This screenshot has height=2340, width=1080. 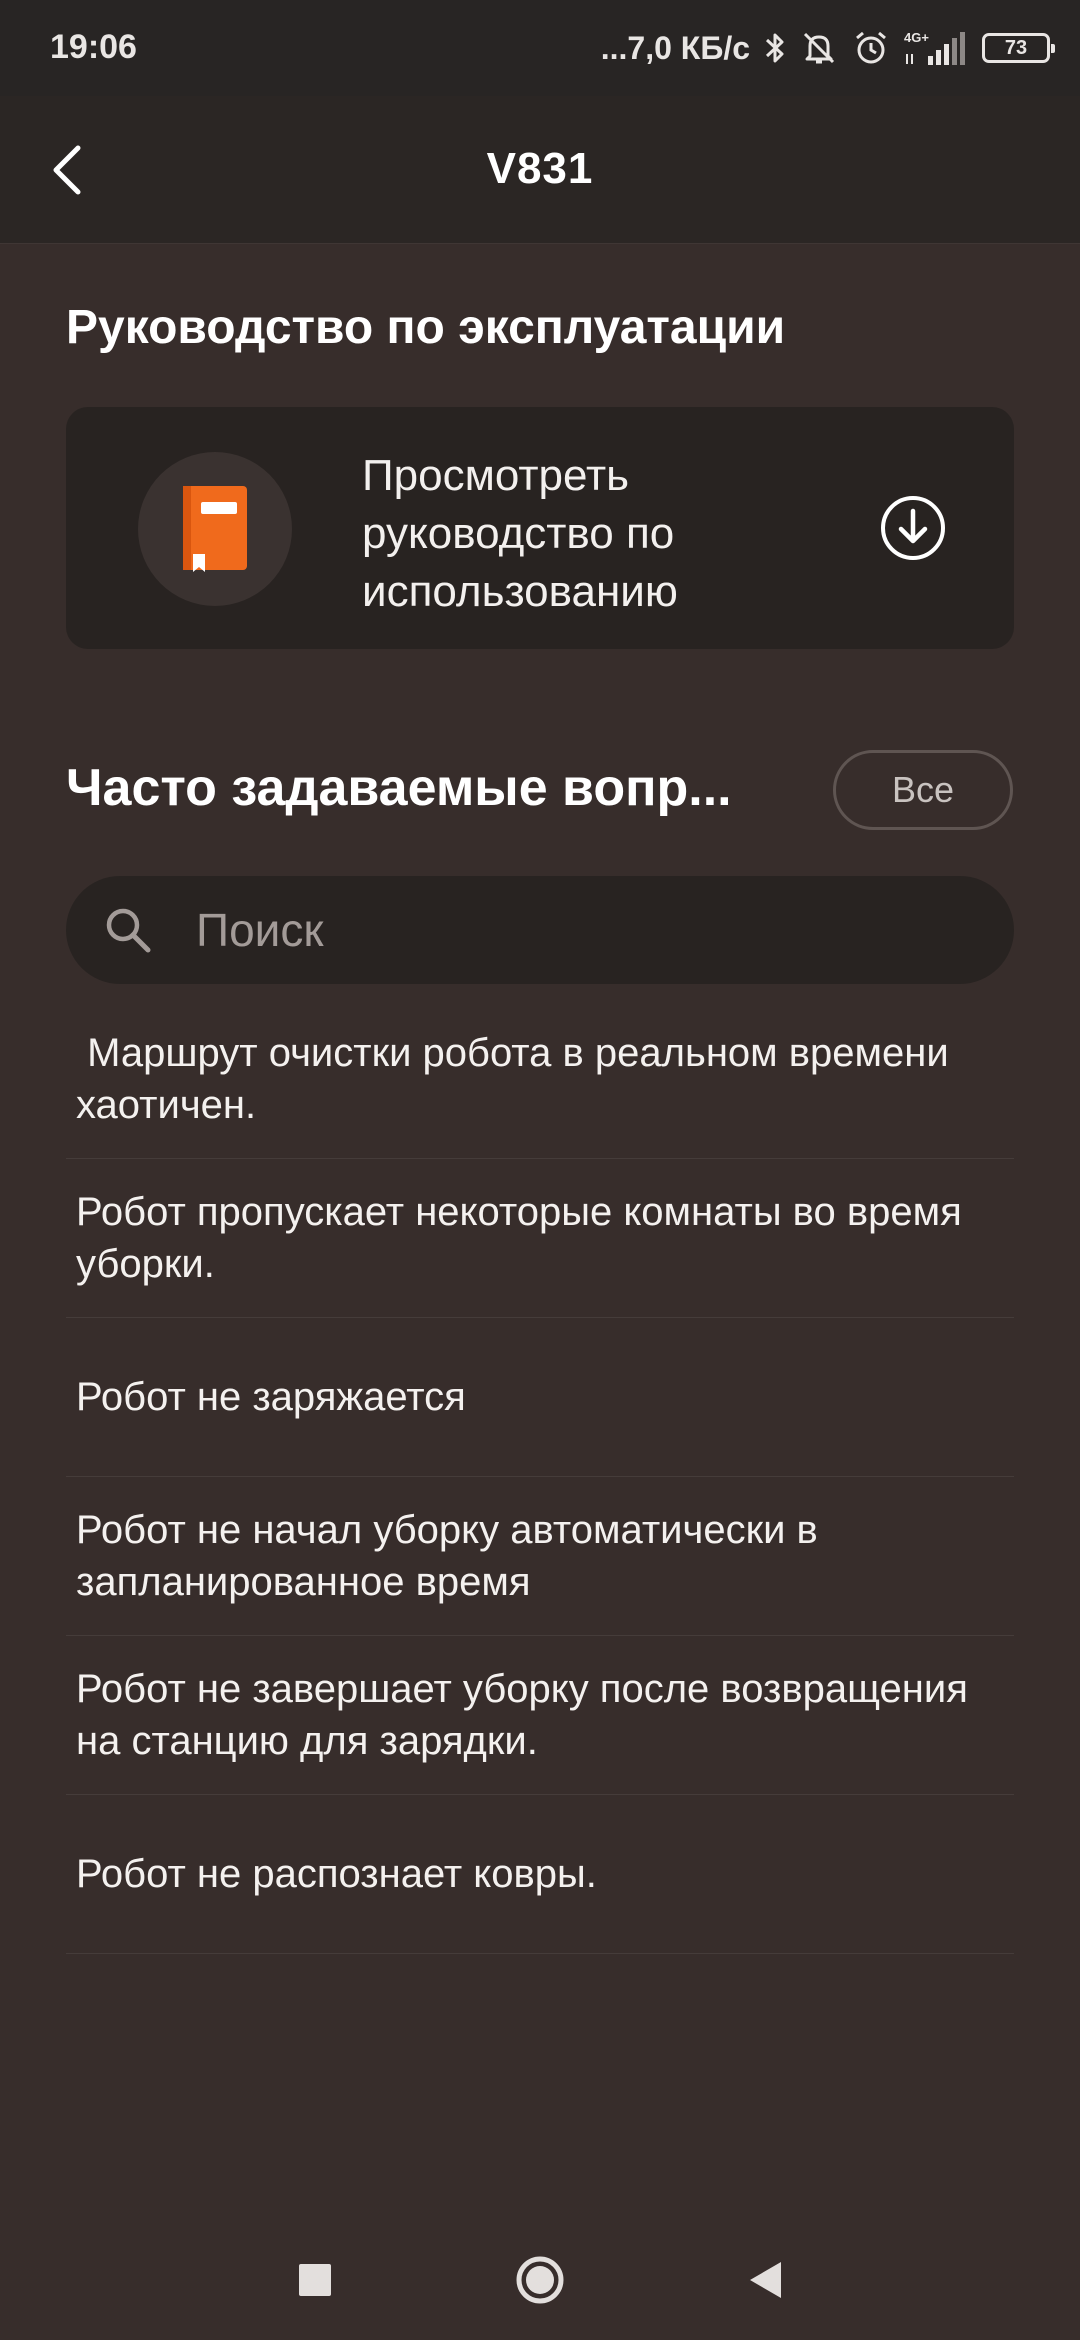 What do you see at coordinates (871, 48) in the screenshot?
I see `alarm-icon` at bounding box center [871, 48].